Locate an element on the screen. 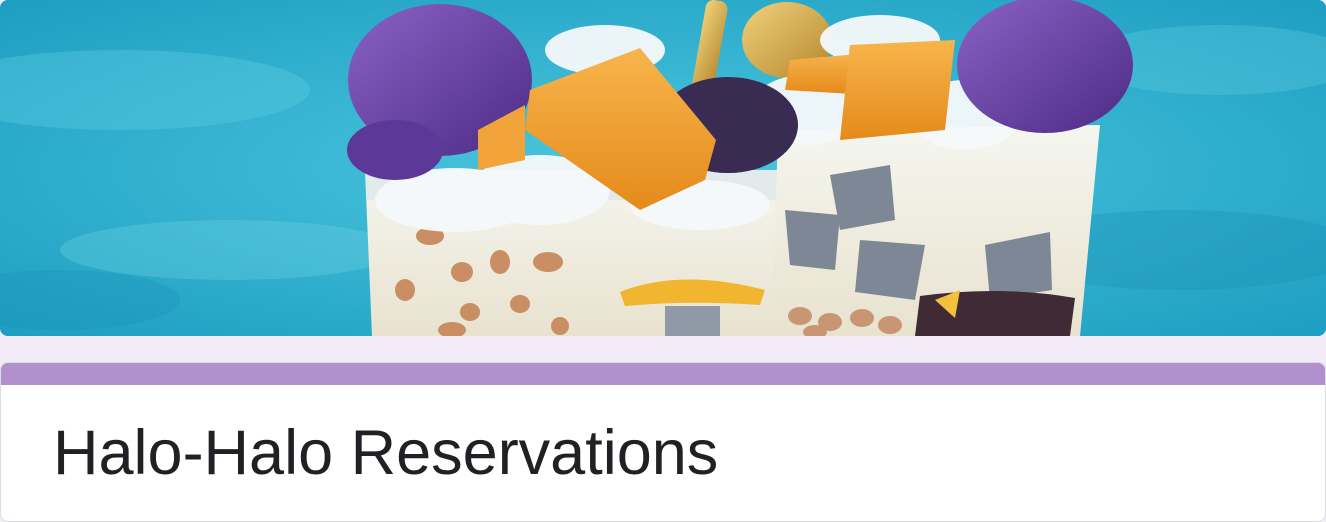 The width and height of the screenshot is (1326, 522). form-title: Halo-Halo Reservations is located at coordinates (386, 453).